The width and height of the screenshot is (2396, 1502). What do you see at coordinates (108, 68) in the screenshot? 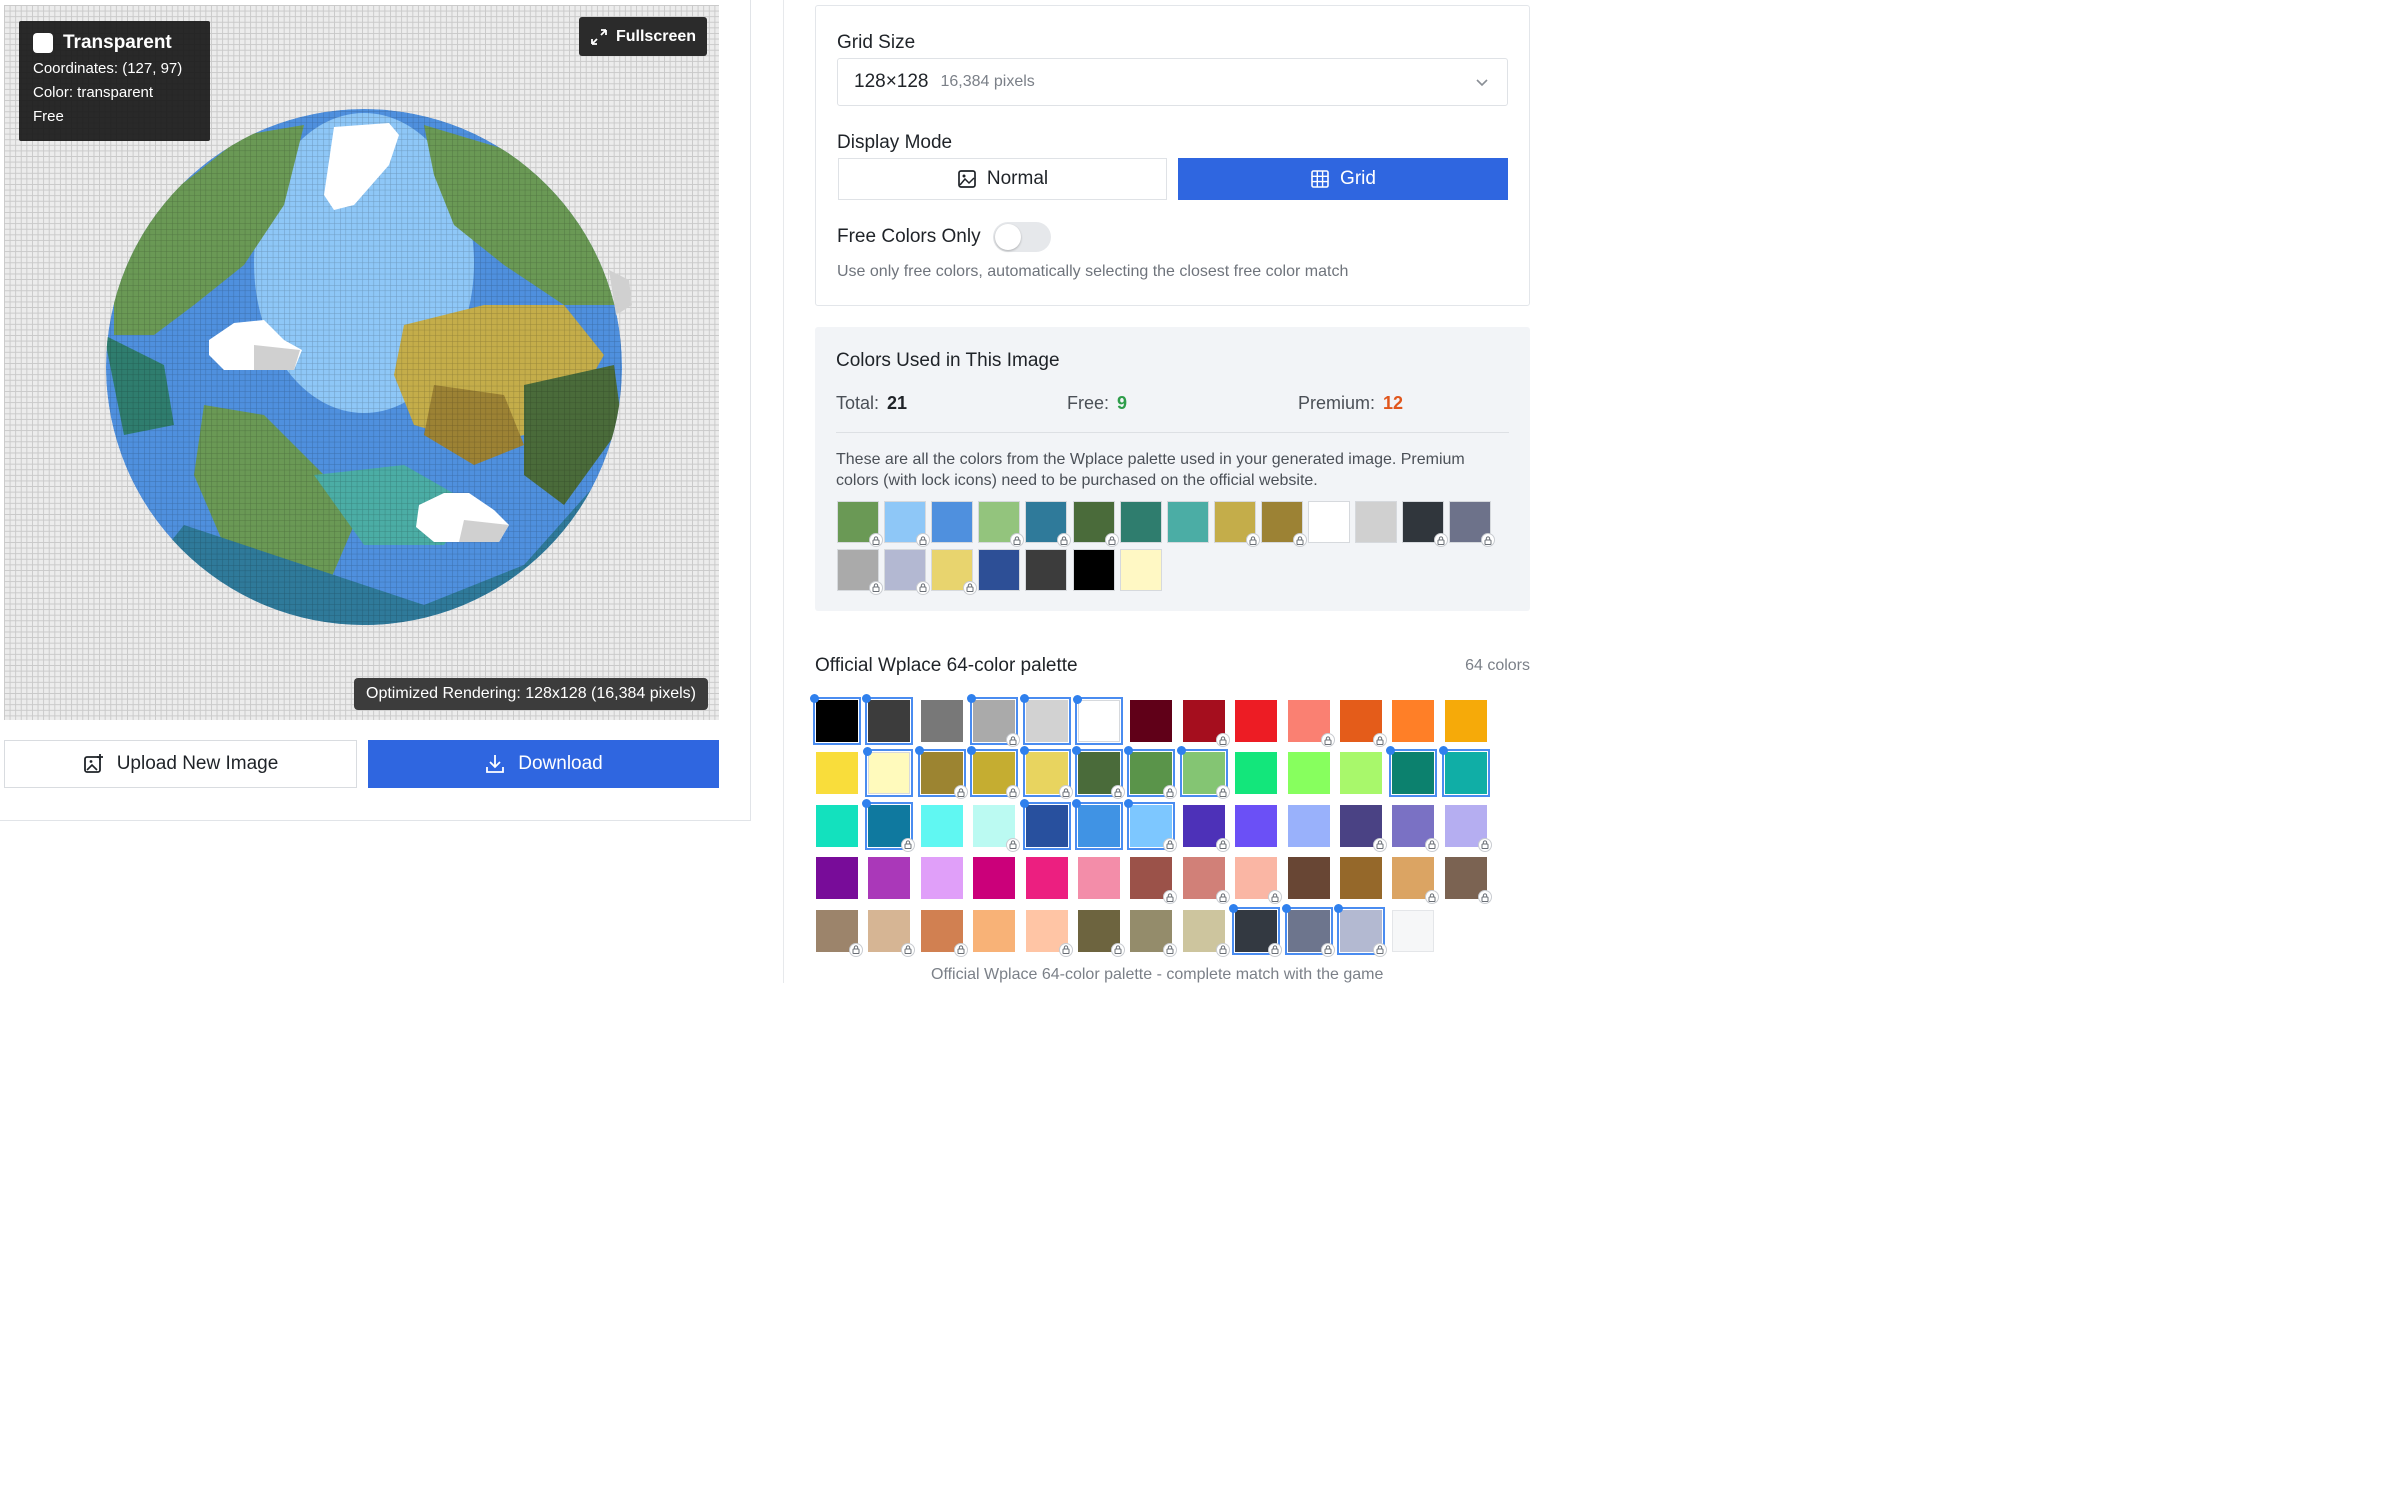
I see `tooltip-coordinates: Coordinates: (127, 97)` at bounding box center [108, 68].